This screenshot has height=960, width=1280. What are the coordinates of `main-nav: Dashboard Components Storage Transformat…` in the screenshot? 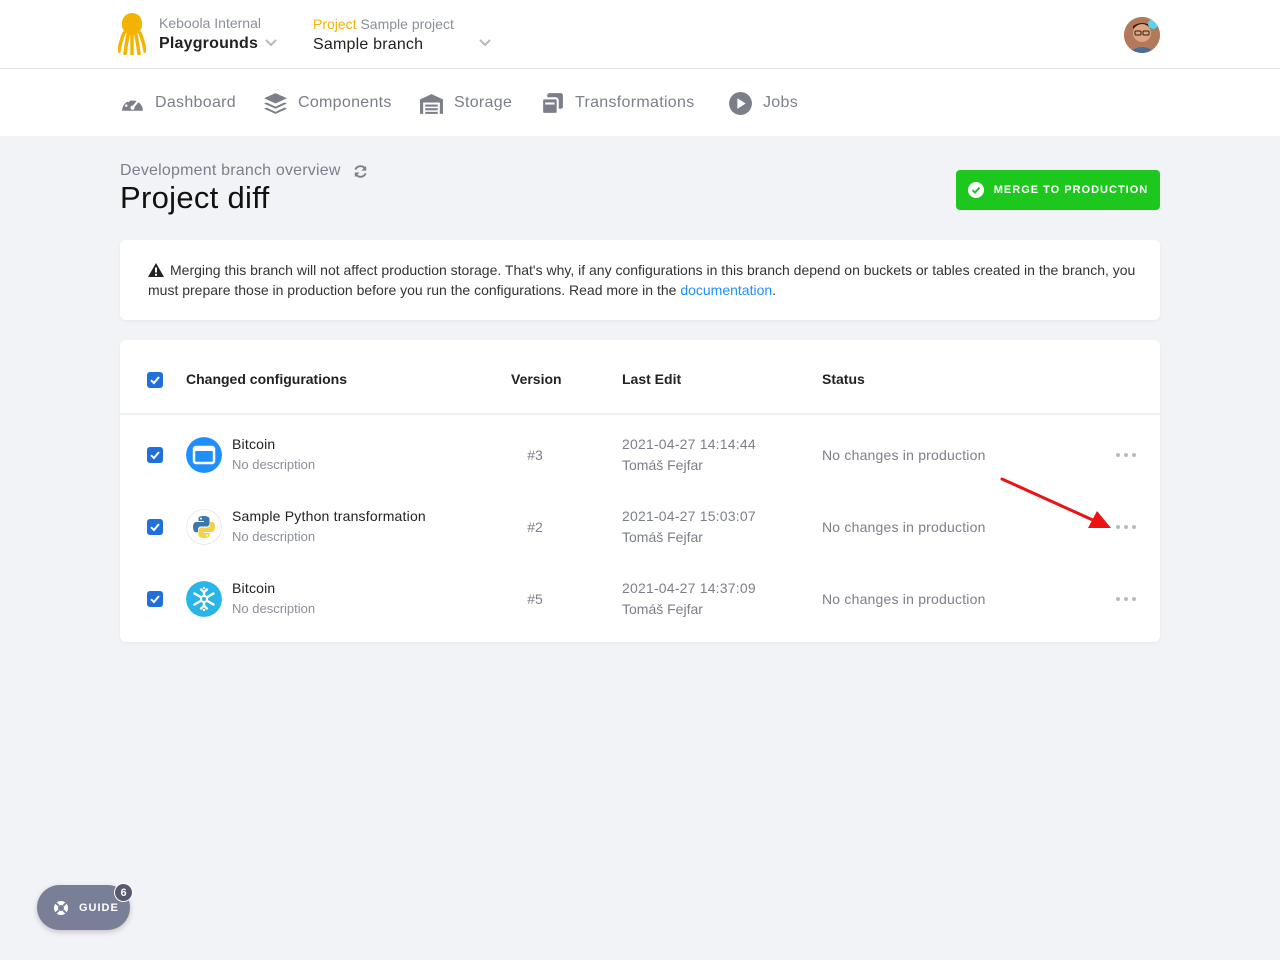 It's located at (640, 102).